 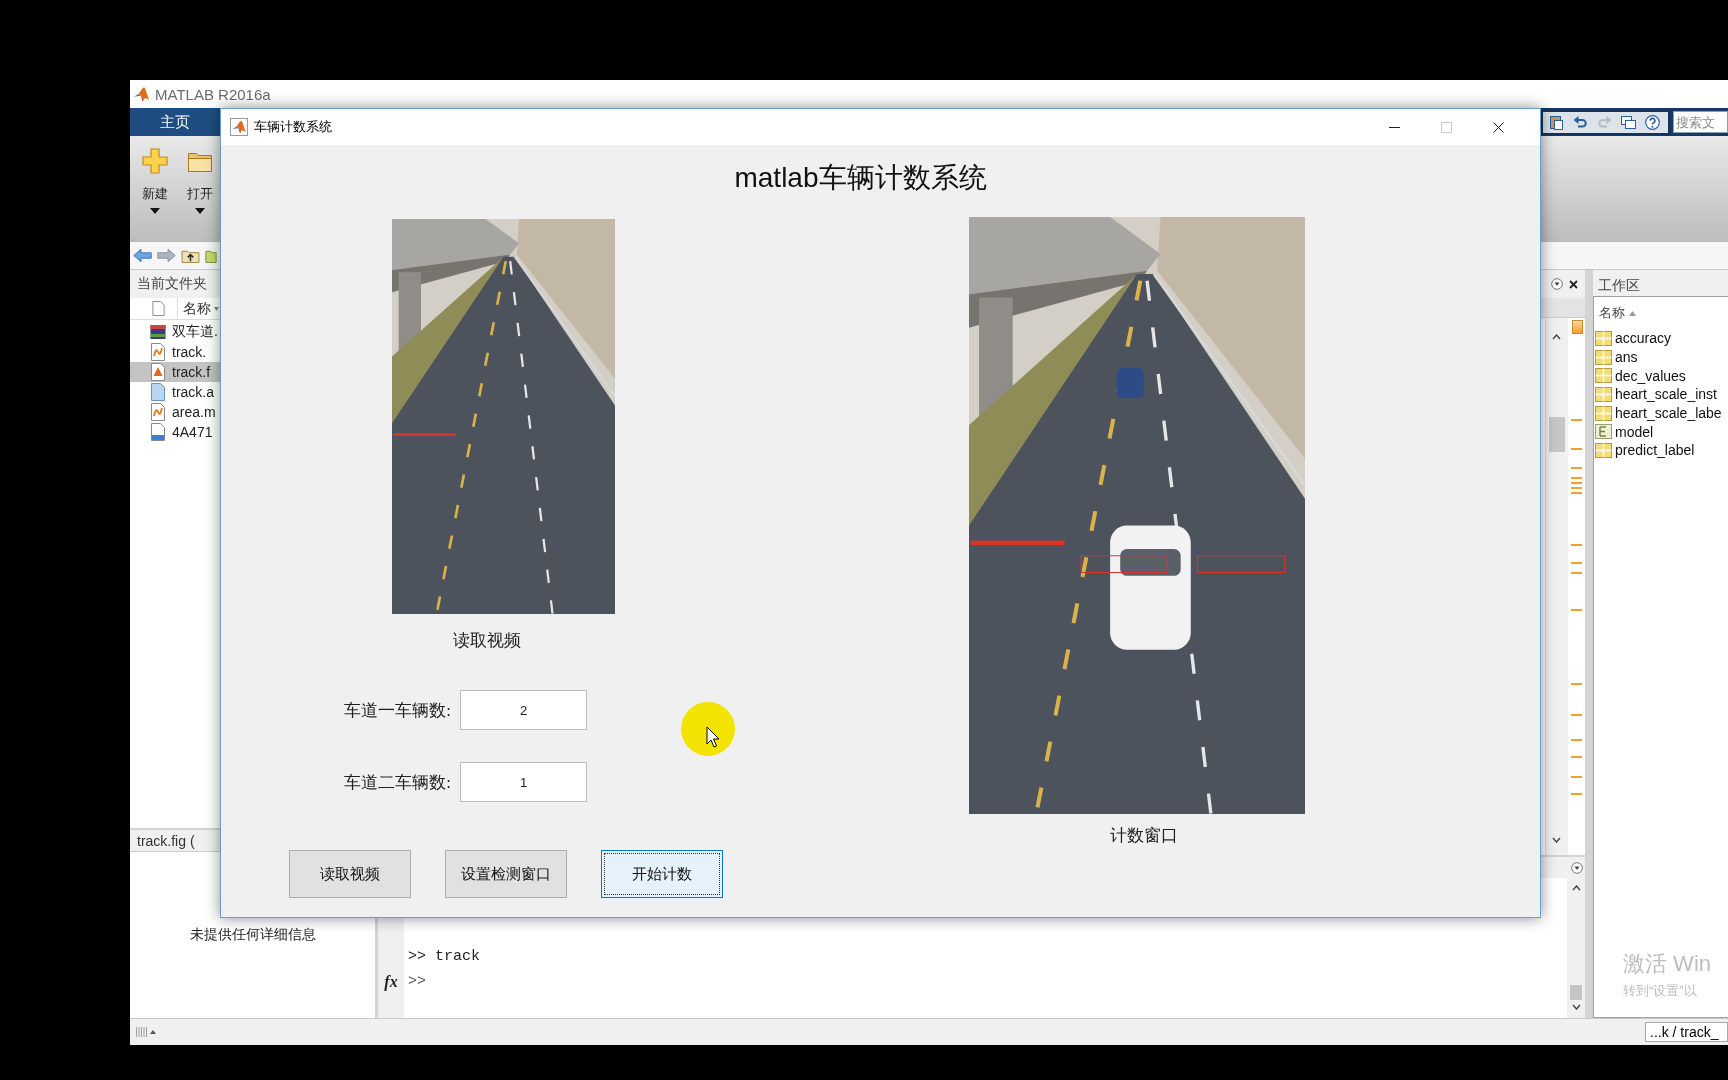 I want to click on activation-notice-title: 激活 Win, so click(x=1667, y=964).